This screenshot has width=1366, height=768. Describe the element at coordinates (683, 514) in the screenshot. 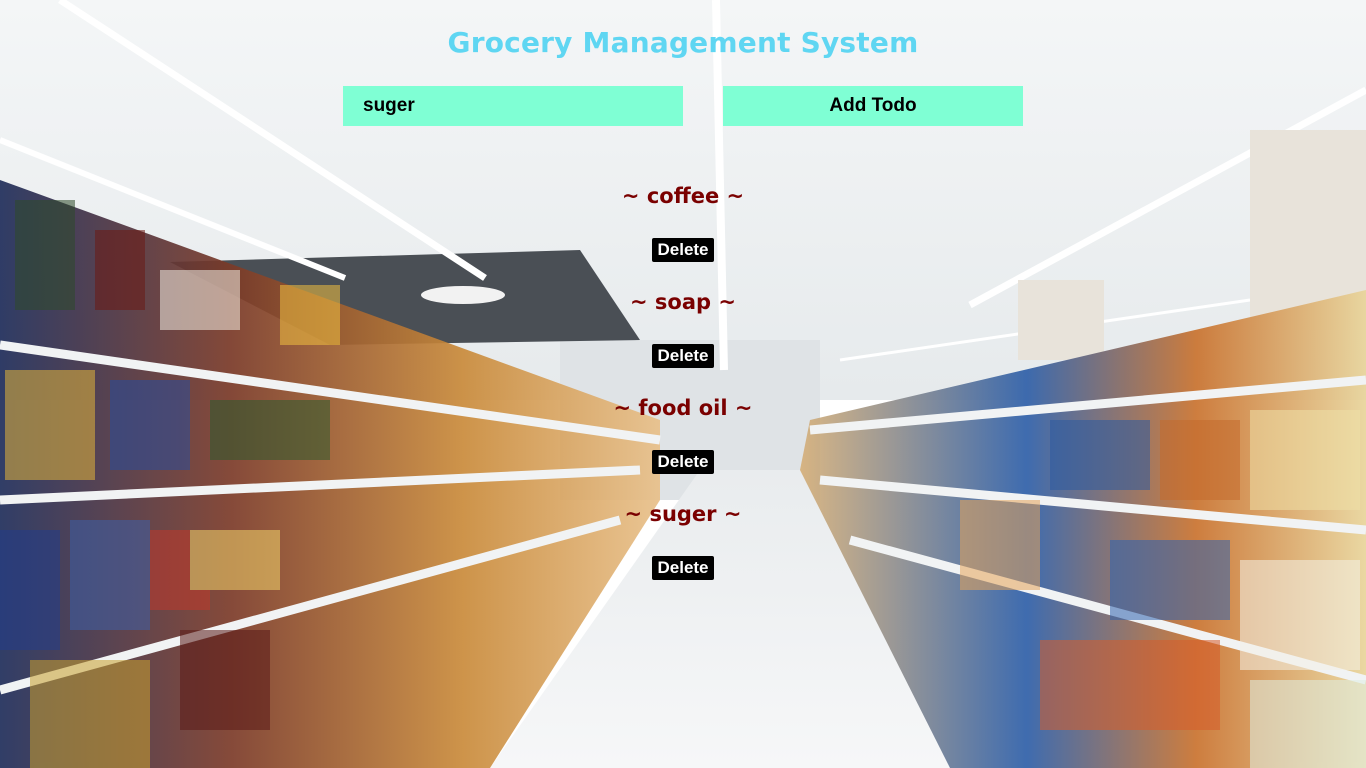

I see `todo-item-text: ~ suger ~` at that location.